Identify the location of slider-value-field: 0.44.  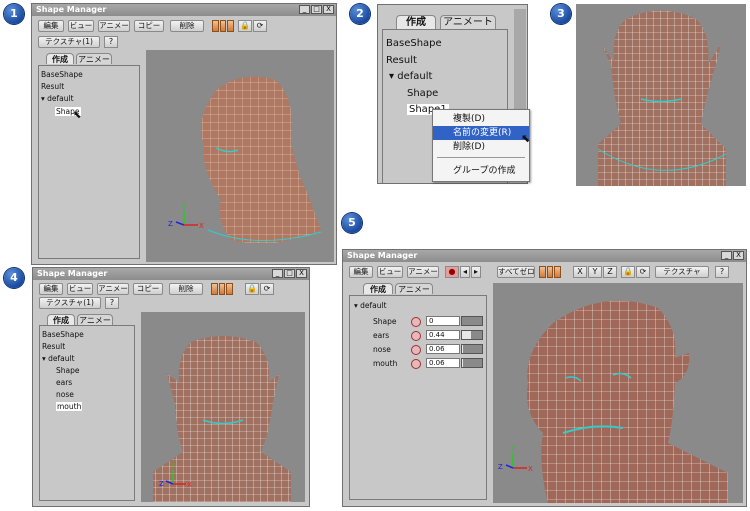
(443, 335).